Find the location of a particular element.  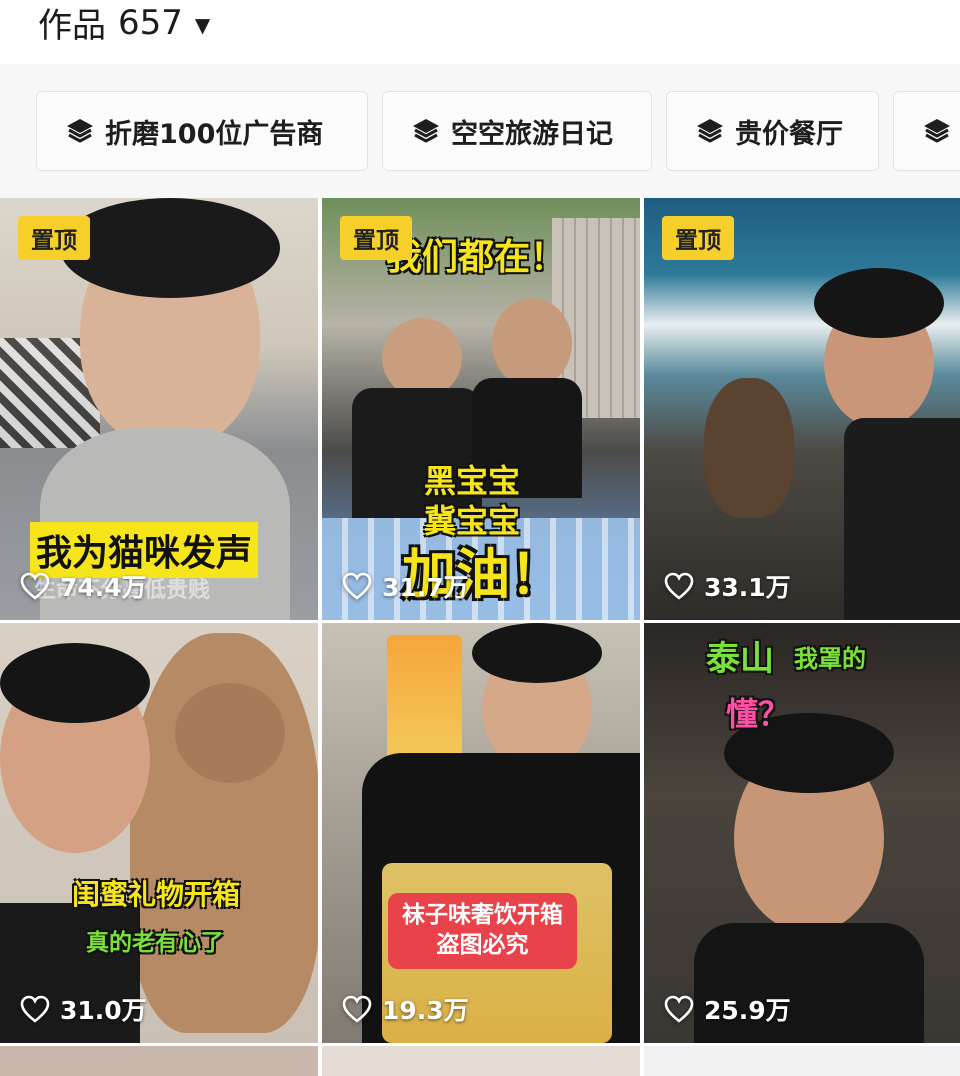

like-count: 31.0万 is located at coordinates (83, 1009).